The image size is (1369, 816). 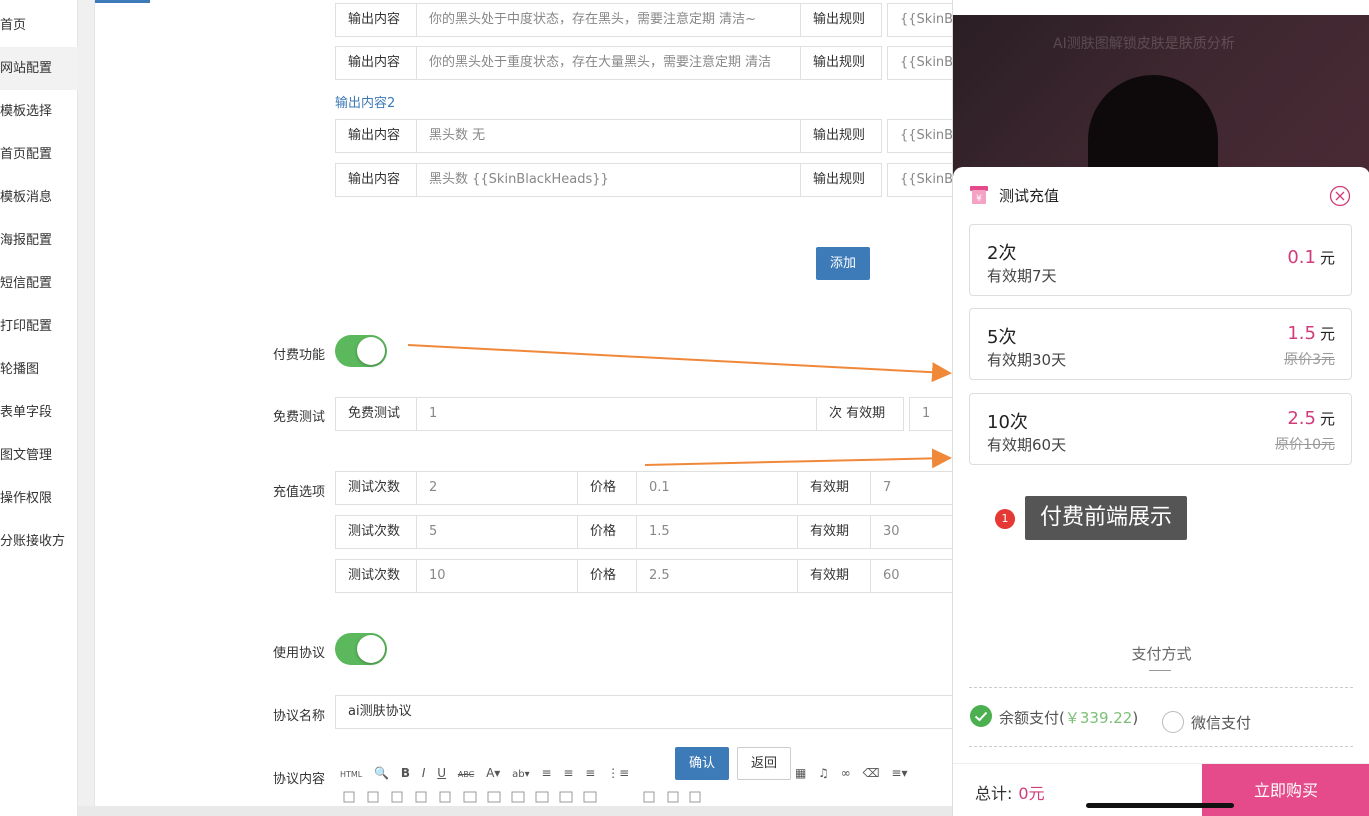 What do you see at coordinates (1160, 429) in the screenshot?
I see `package-option: 10次 有效期60天 2.5 元 原价10元` at bounding box center [1160, 429].